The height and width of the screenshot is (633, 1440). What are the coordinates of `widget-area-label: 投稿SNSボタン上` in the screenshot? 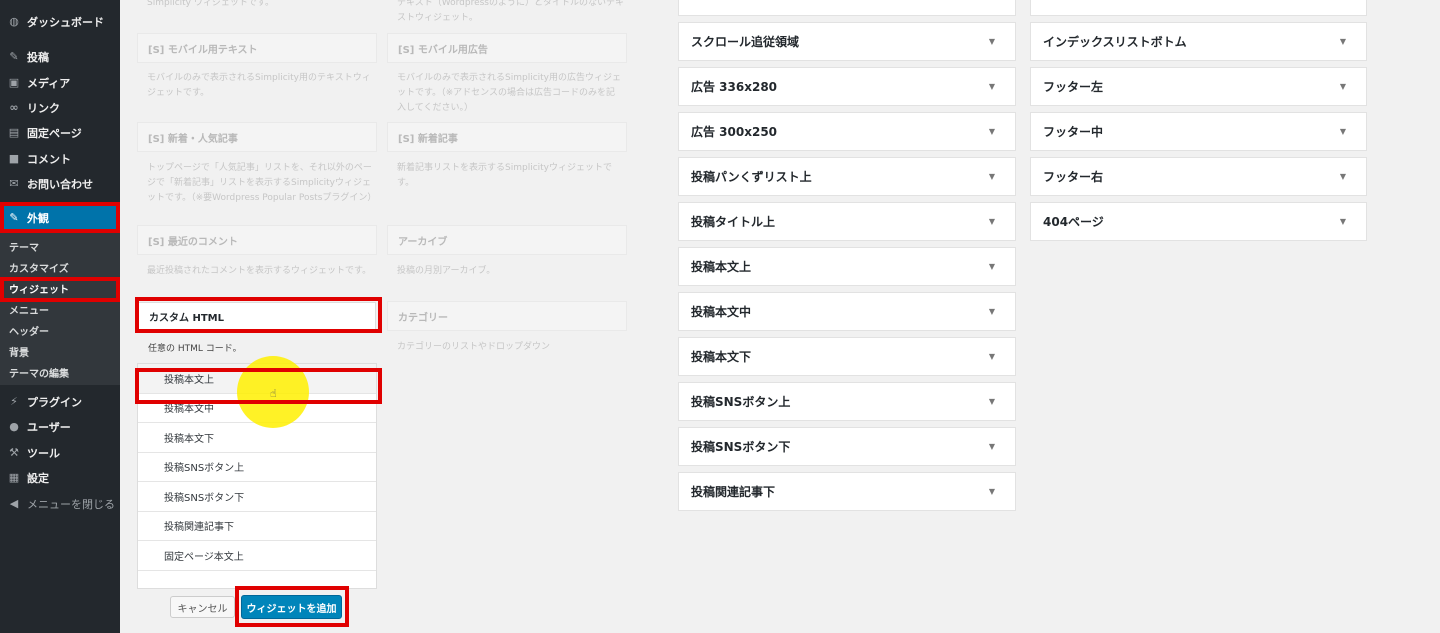 It's located at (741, 402).